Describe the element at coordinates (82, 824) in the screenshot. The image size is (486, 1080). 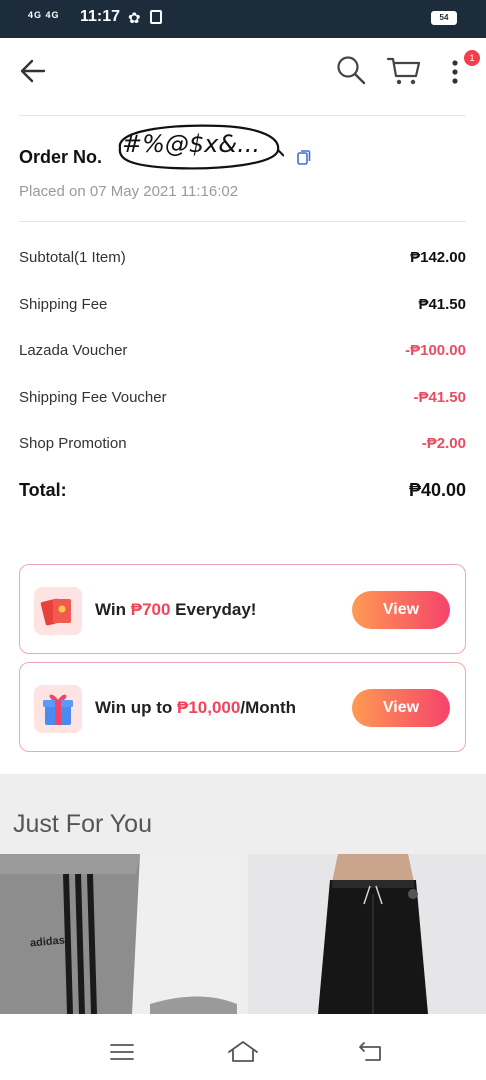
I see `just-for-you-title: Just For You` at that location.